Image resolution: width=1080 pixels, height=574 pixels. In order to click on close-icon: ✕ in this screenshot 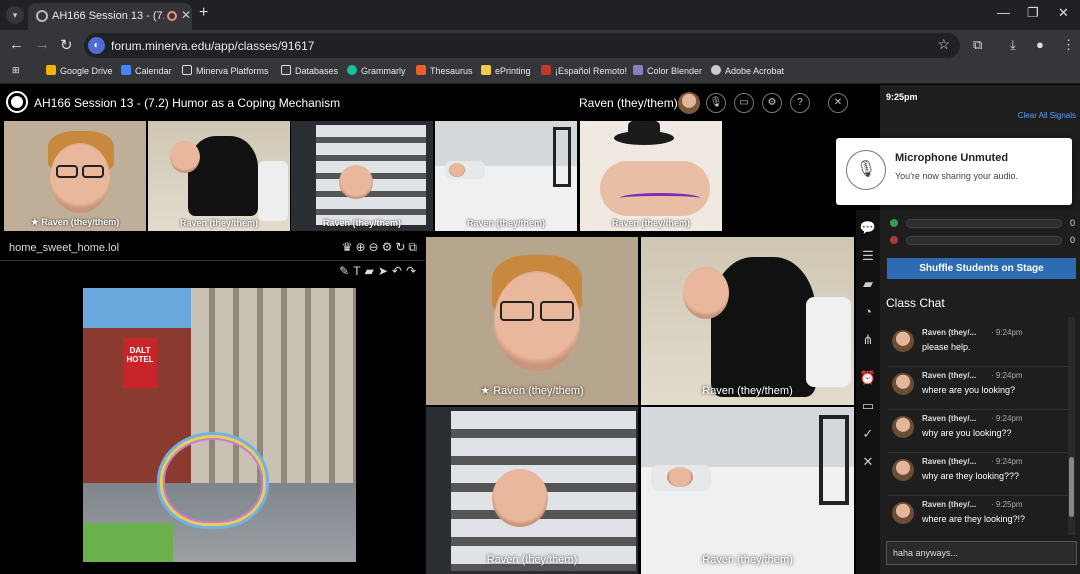, I will do `click(868, 462)`.